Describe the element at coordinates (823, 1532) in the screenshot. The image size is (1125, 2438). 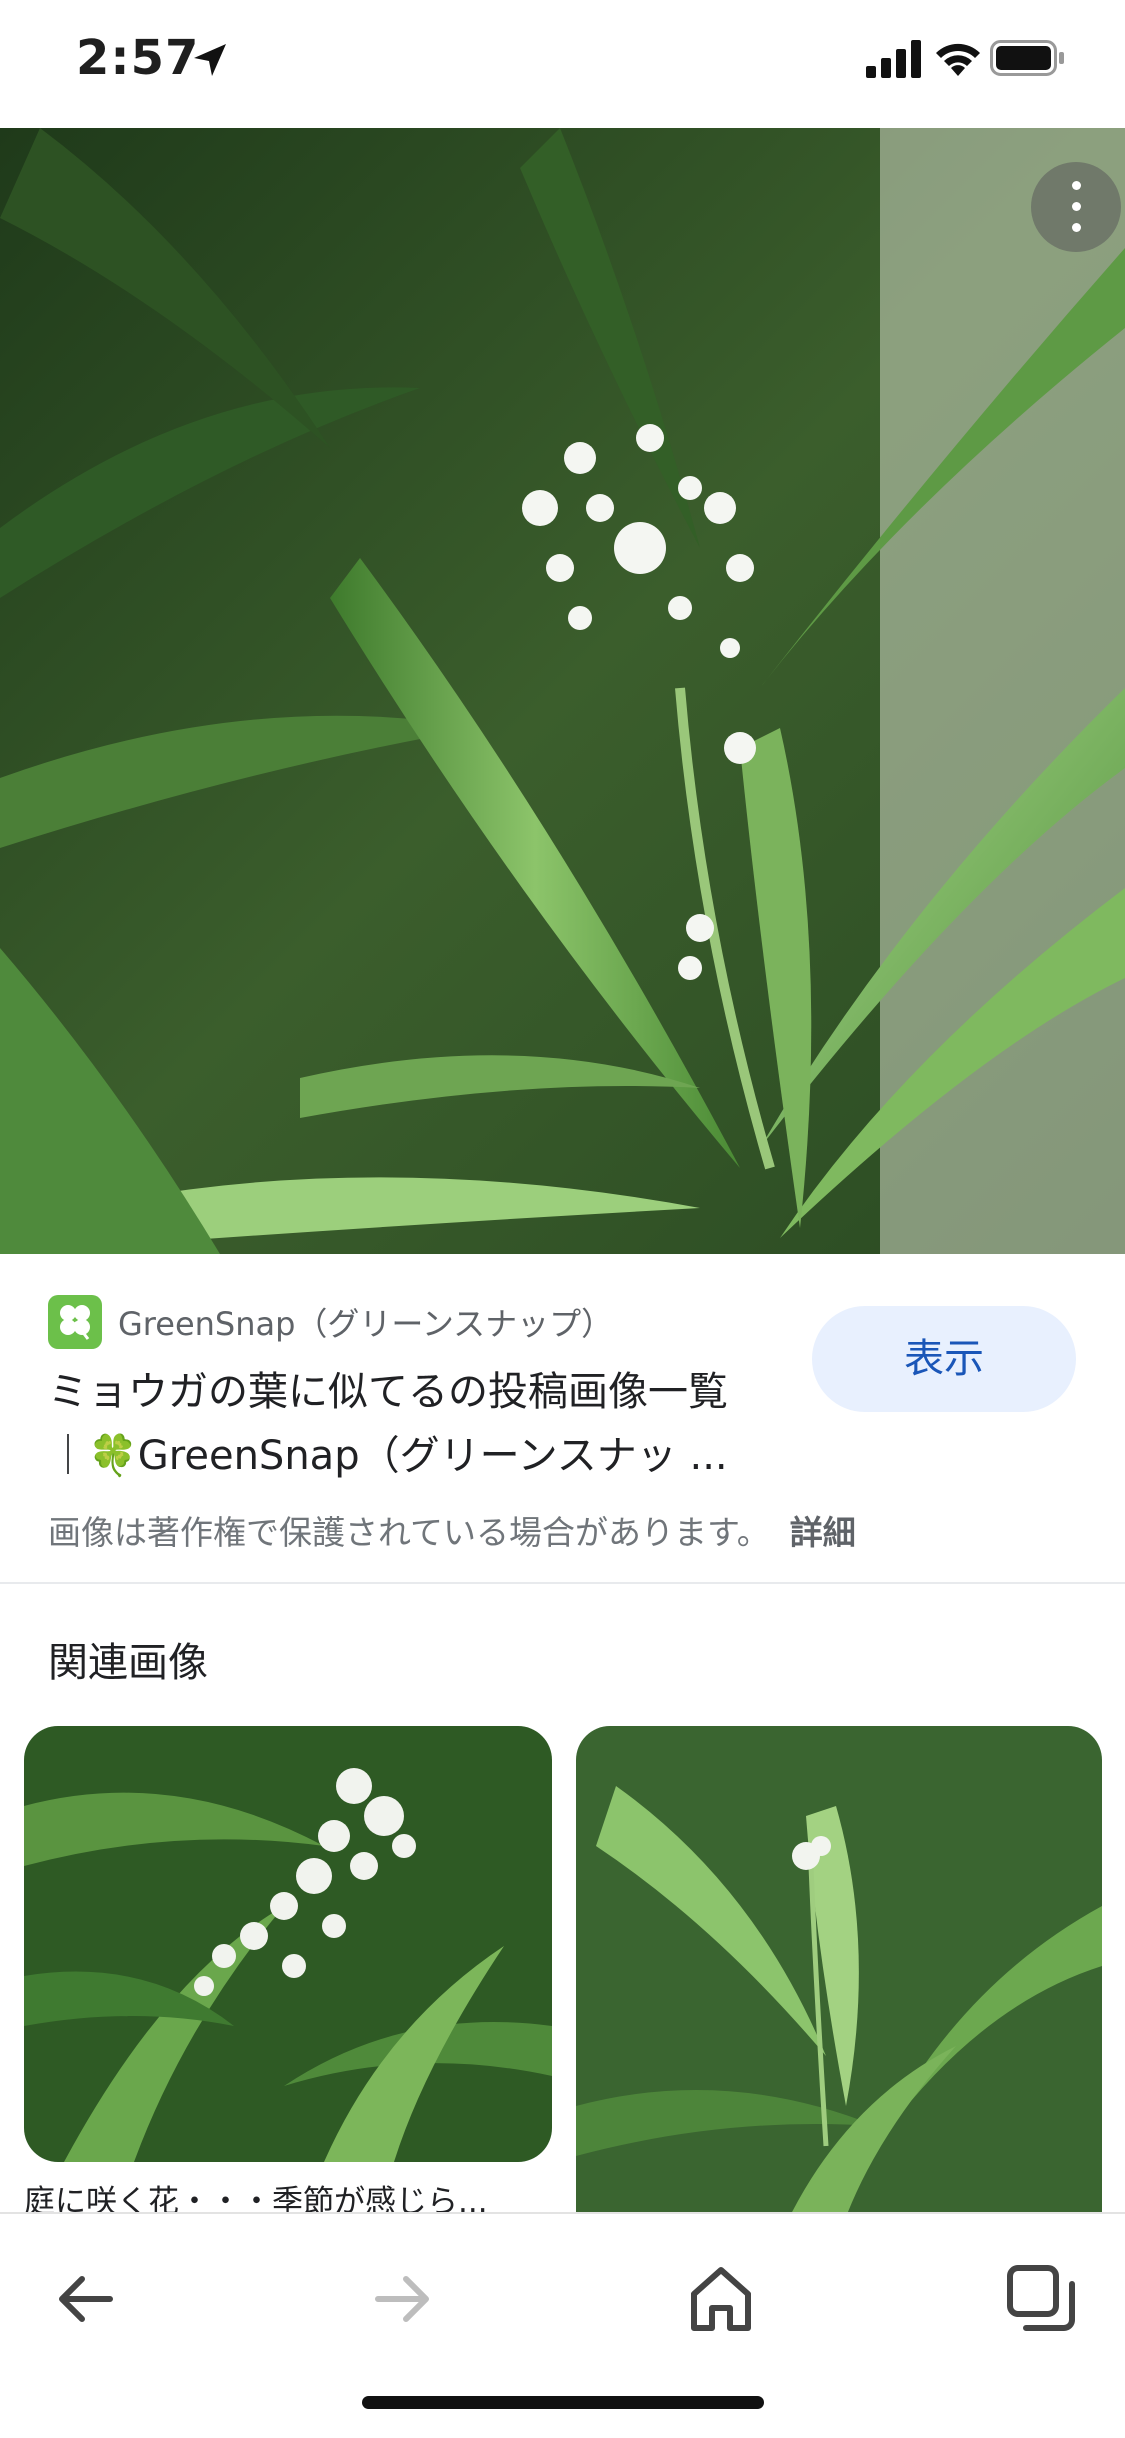
I see `details-link: 詳細` at that location.